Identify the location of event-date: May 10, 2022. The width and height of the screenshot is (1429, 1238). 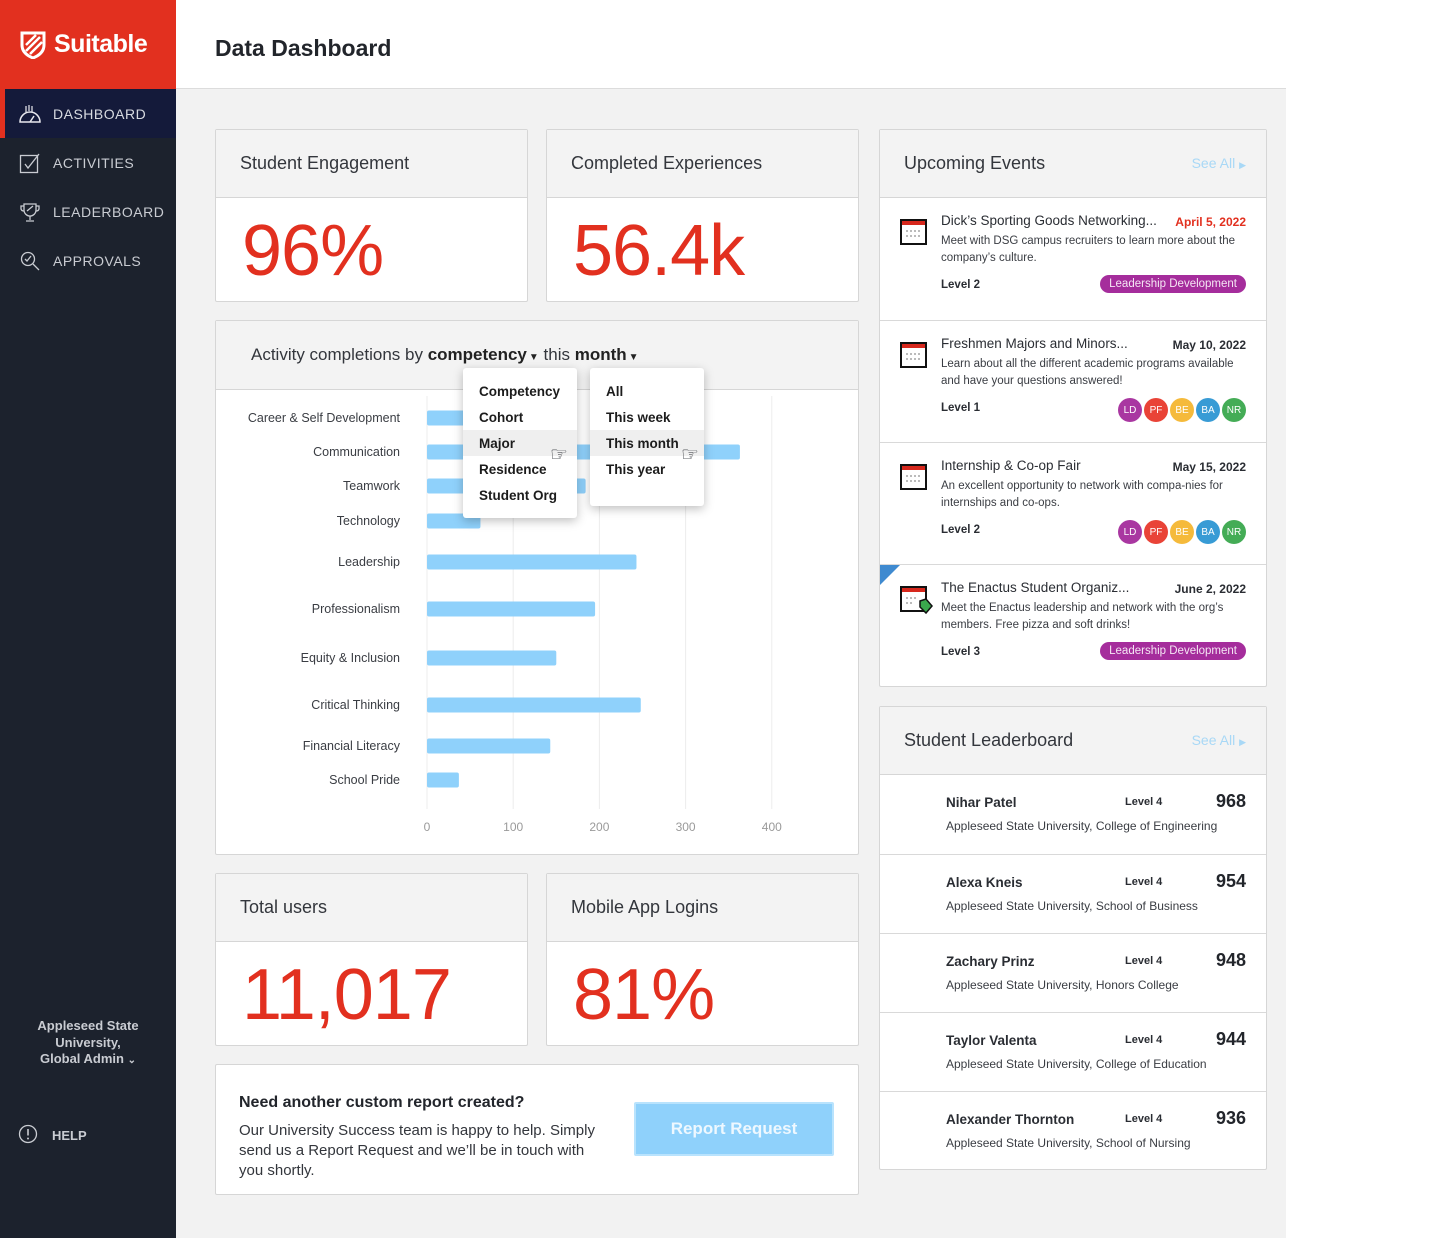
(1209, 345).